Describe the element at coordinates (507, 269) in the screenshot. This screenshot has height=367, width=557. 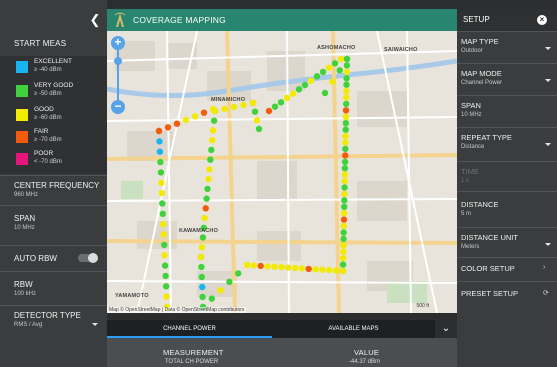
I see `color-setup-button: COLOR SETUP ›` at that location.